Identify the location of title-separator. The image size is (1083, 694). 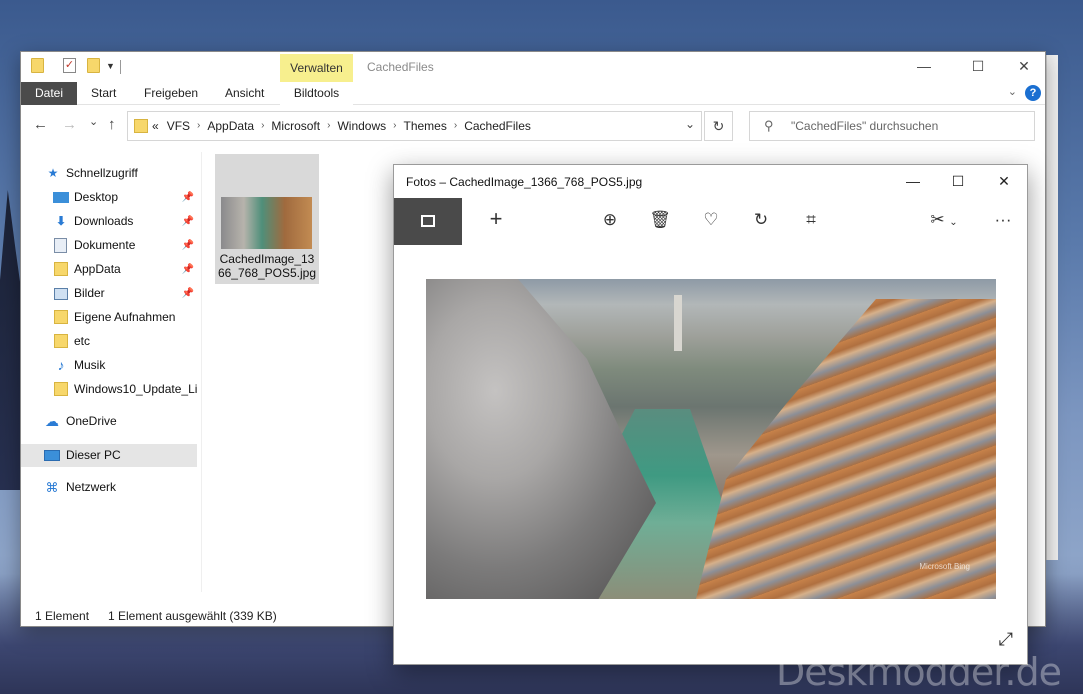
(120, 67).